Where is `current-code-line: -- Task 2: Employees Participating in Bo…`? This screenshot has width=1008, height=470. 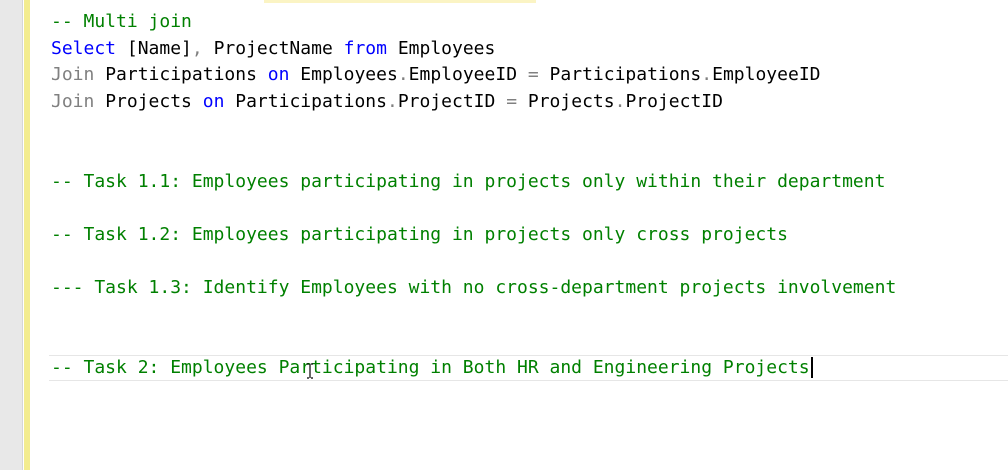
current-code-line: -- Task 2: Employees Participating in Bo… is located at coordinates (528, 368).